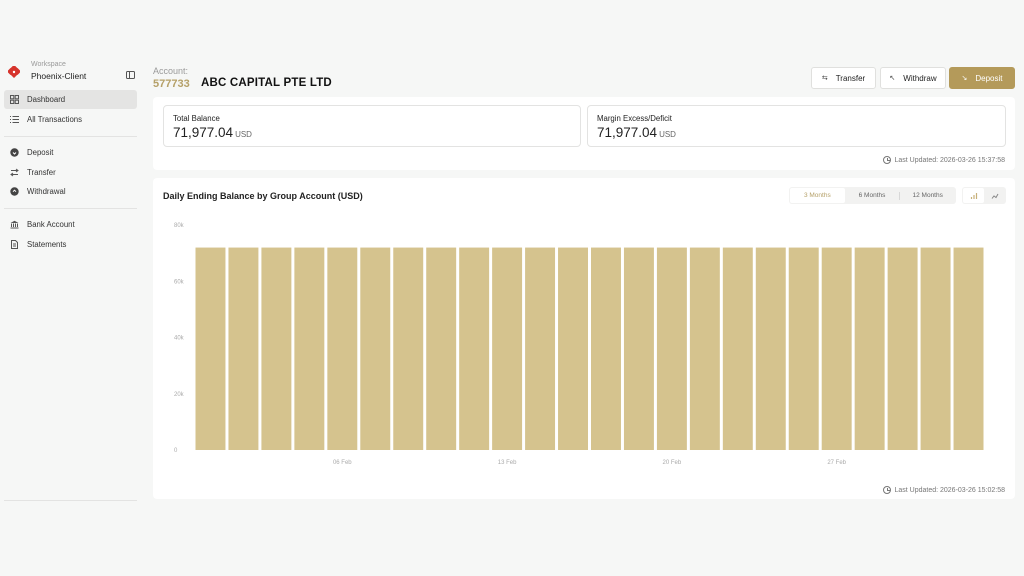 This screenshot has height=576, width=1024. I want to click on withdraw-button: ↖ Withdraw, so click(913, 78).